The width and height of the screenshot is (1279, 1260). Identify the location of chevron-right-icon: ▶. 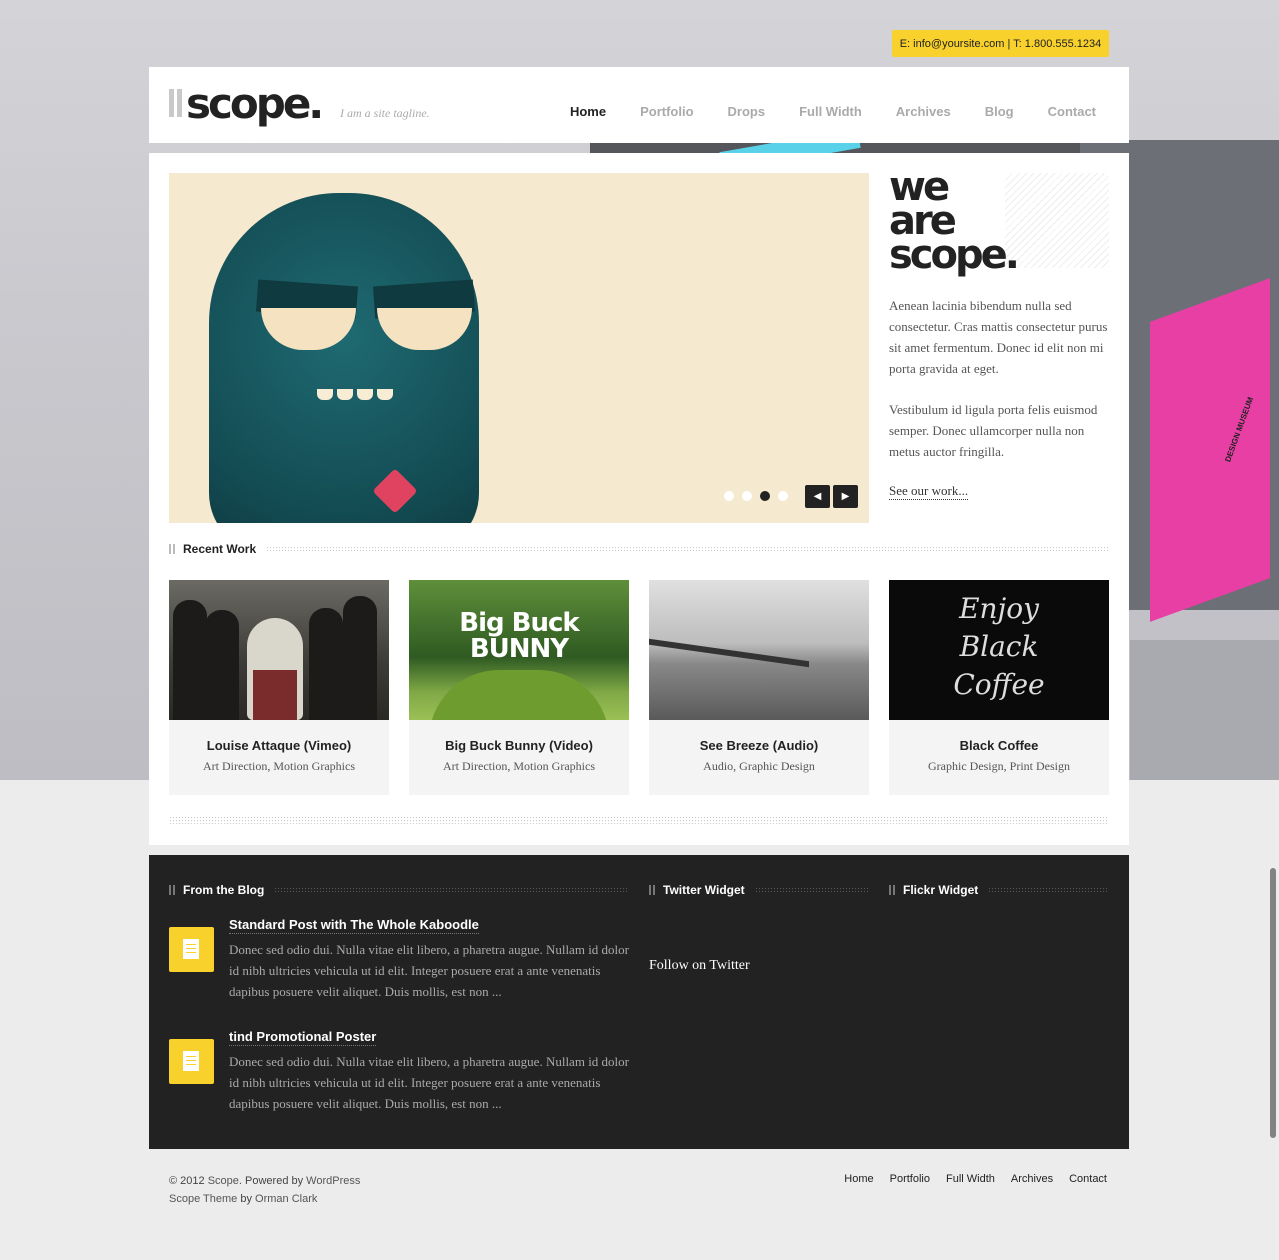
(845, 496).